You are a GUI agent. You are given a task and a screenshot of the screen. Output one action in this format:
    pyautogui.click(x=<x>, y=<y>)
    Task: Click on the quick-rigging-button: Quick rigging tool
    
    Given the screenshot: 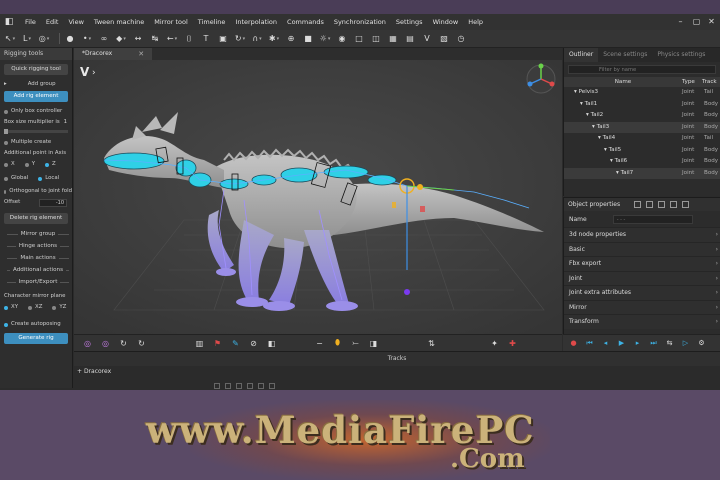 What is the action you would take?
    pyautogui.click(x=36, y=69)
    